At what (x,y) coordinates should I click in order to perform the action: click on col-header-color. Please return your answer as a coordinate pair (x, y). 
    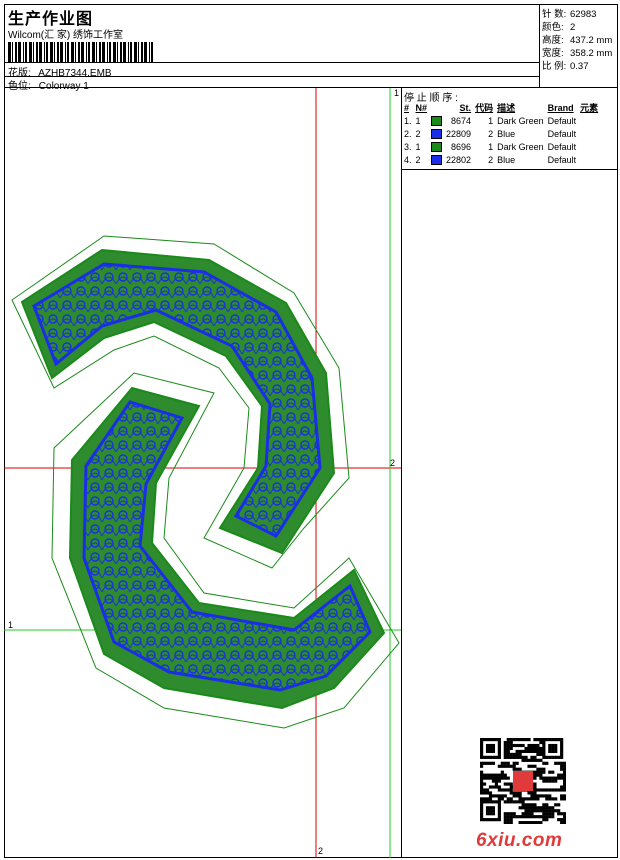
    Looking at the image, I should click on (436, 107).